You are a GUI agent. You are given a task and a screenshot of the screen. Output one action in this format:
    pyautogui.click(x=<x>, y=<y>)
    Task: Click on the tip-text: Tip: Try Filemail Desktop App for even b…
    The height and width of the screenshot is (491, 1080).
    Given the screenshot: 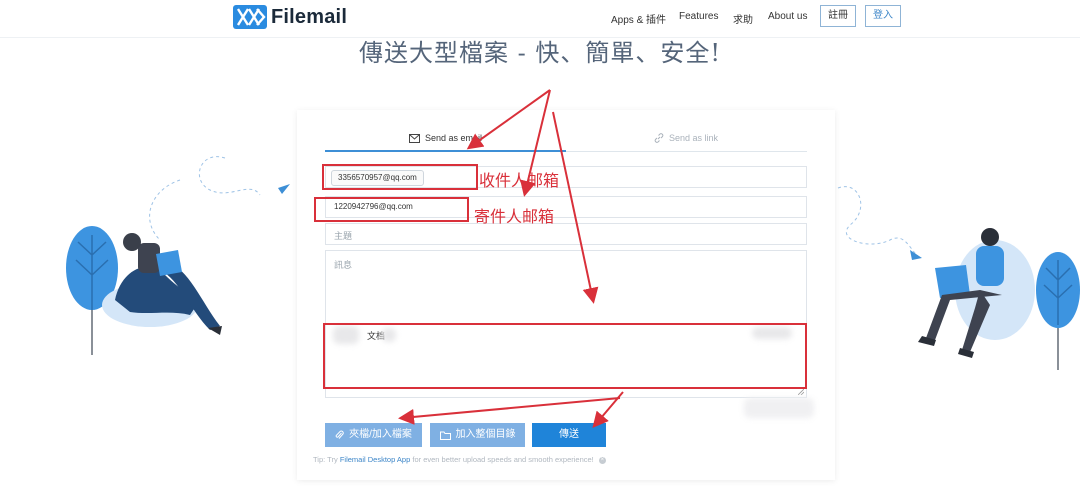 What is the action you would take?
    pyautogui.click(x=459, y=459)
    